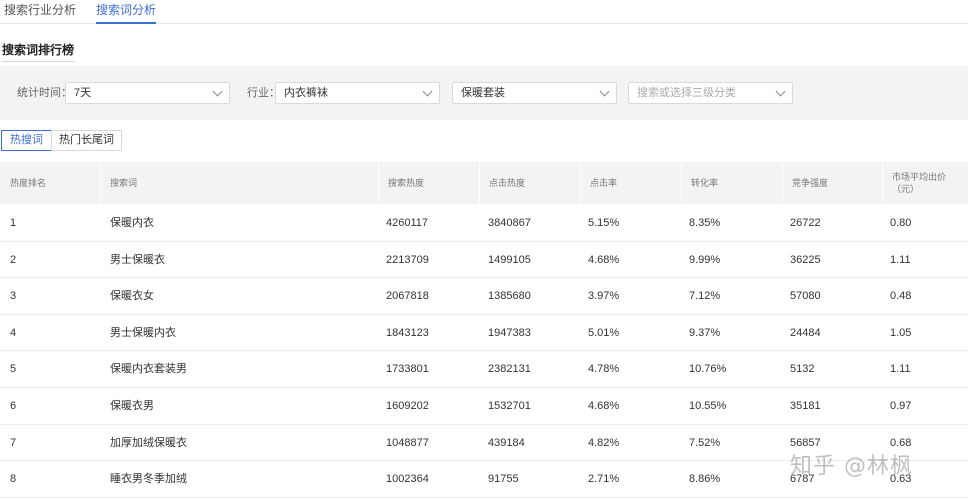  What do you see at coordinates (13, 332) in the screenshot?
I see `cell-rank: 4` at bounding box center [13, 332].